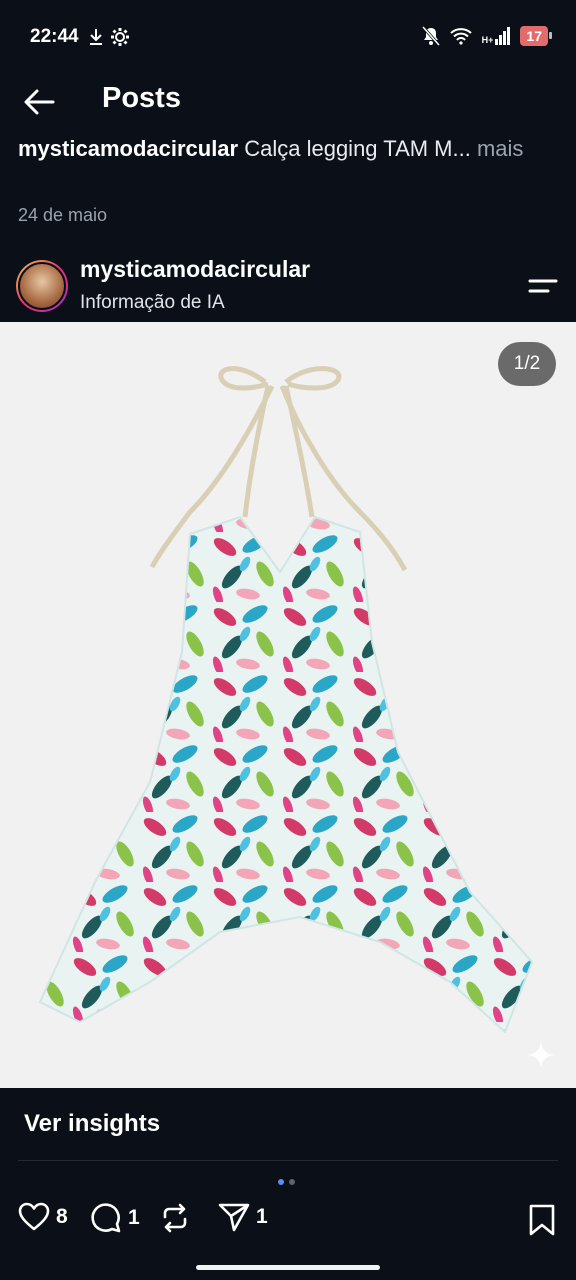 This screenshot has width=576, height=1280. Describe the element at coordinates (288, 38) in the screenshot. I see `status-bar: 22:44 H+ 17` at that location.